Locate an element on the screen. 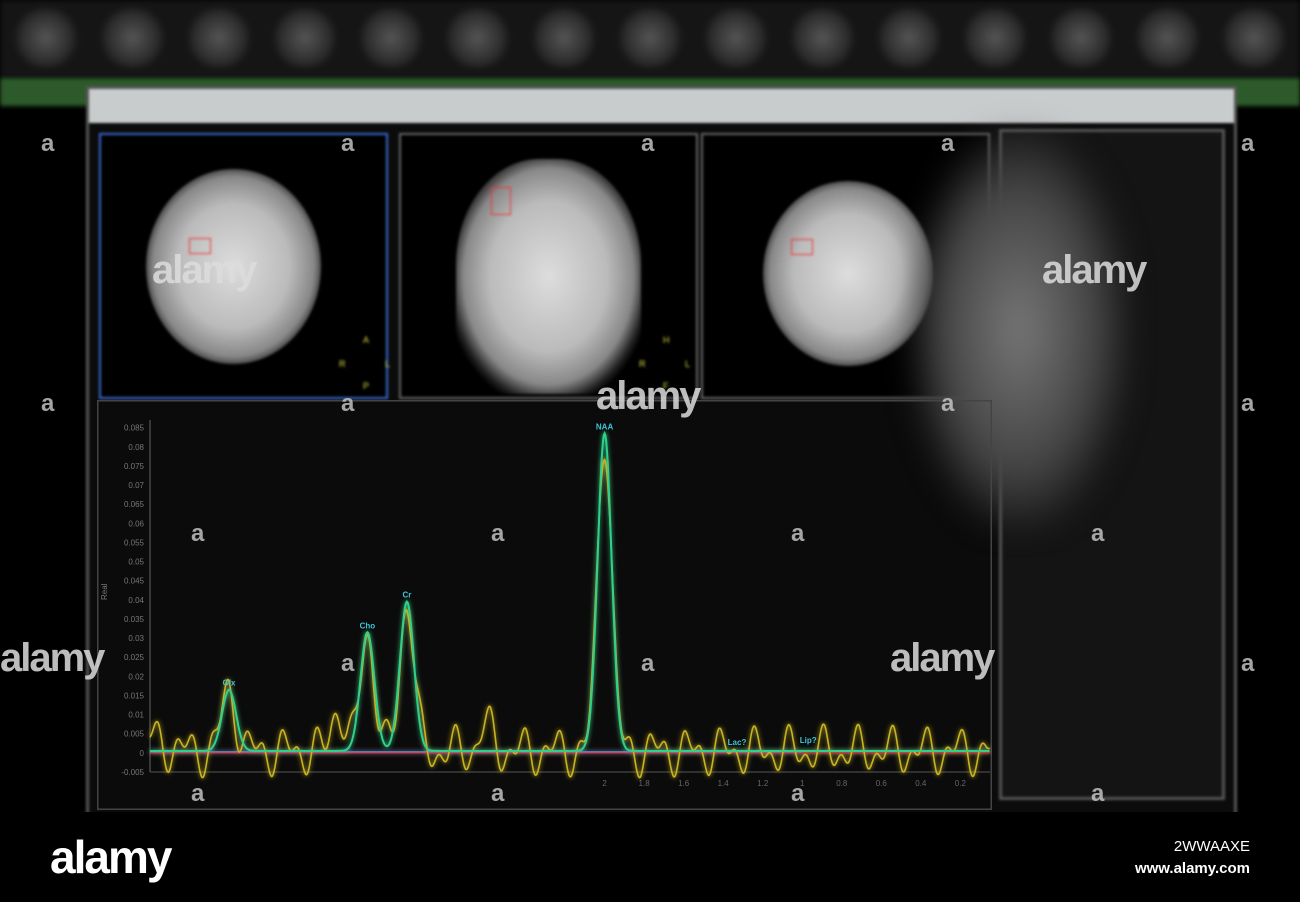 The width and height of the screenshot is (1300, 902). x-tick-label: 1.8 is located at coordinates (645, 783).